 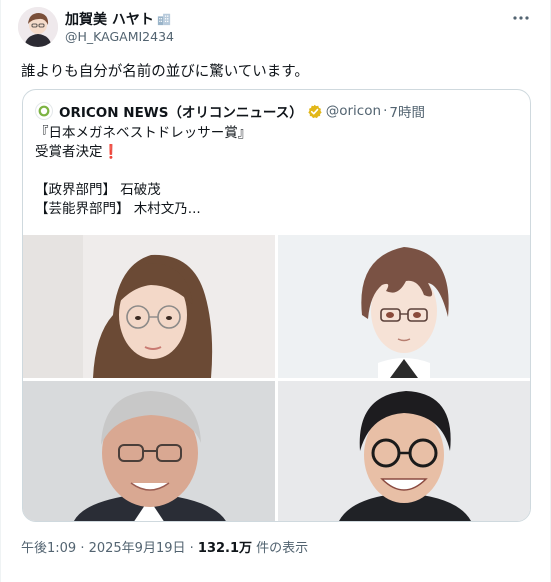 I want to click on exclamation-icon: ❗, so click(x=111, y=152).